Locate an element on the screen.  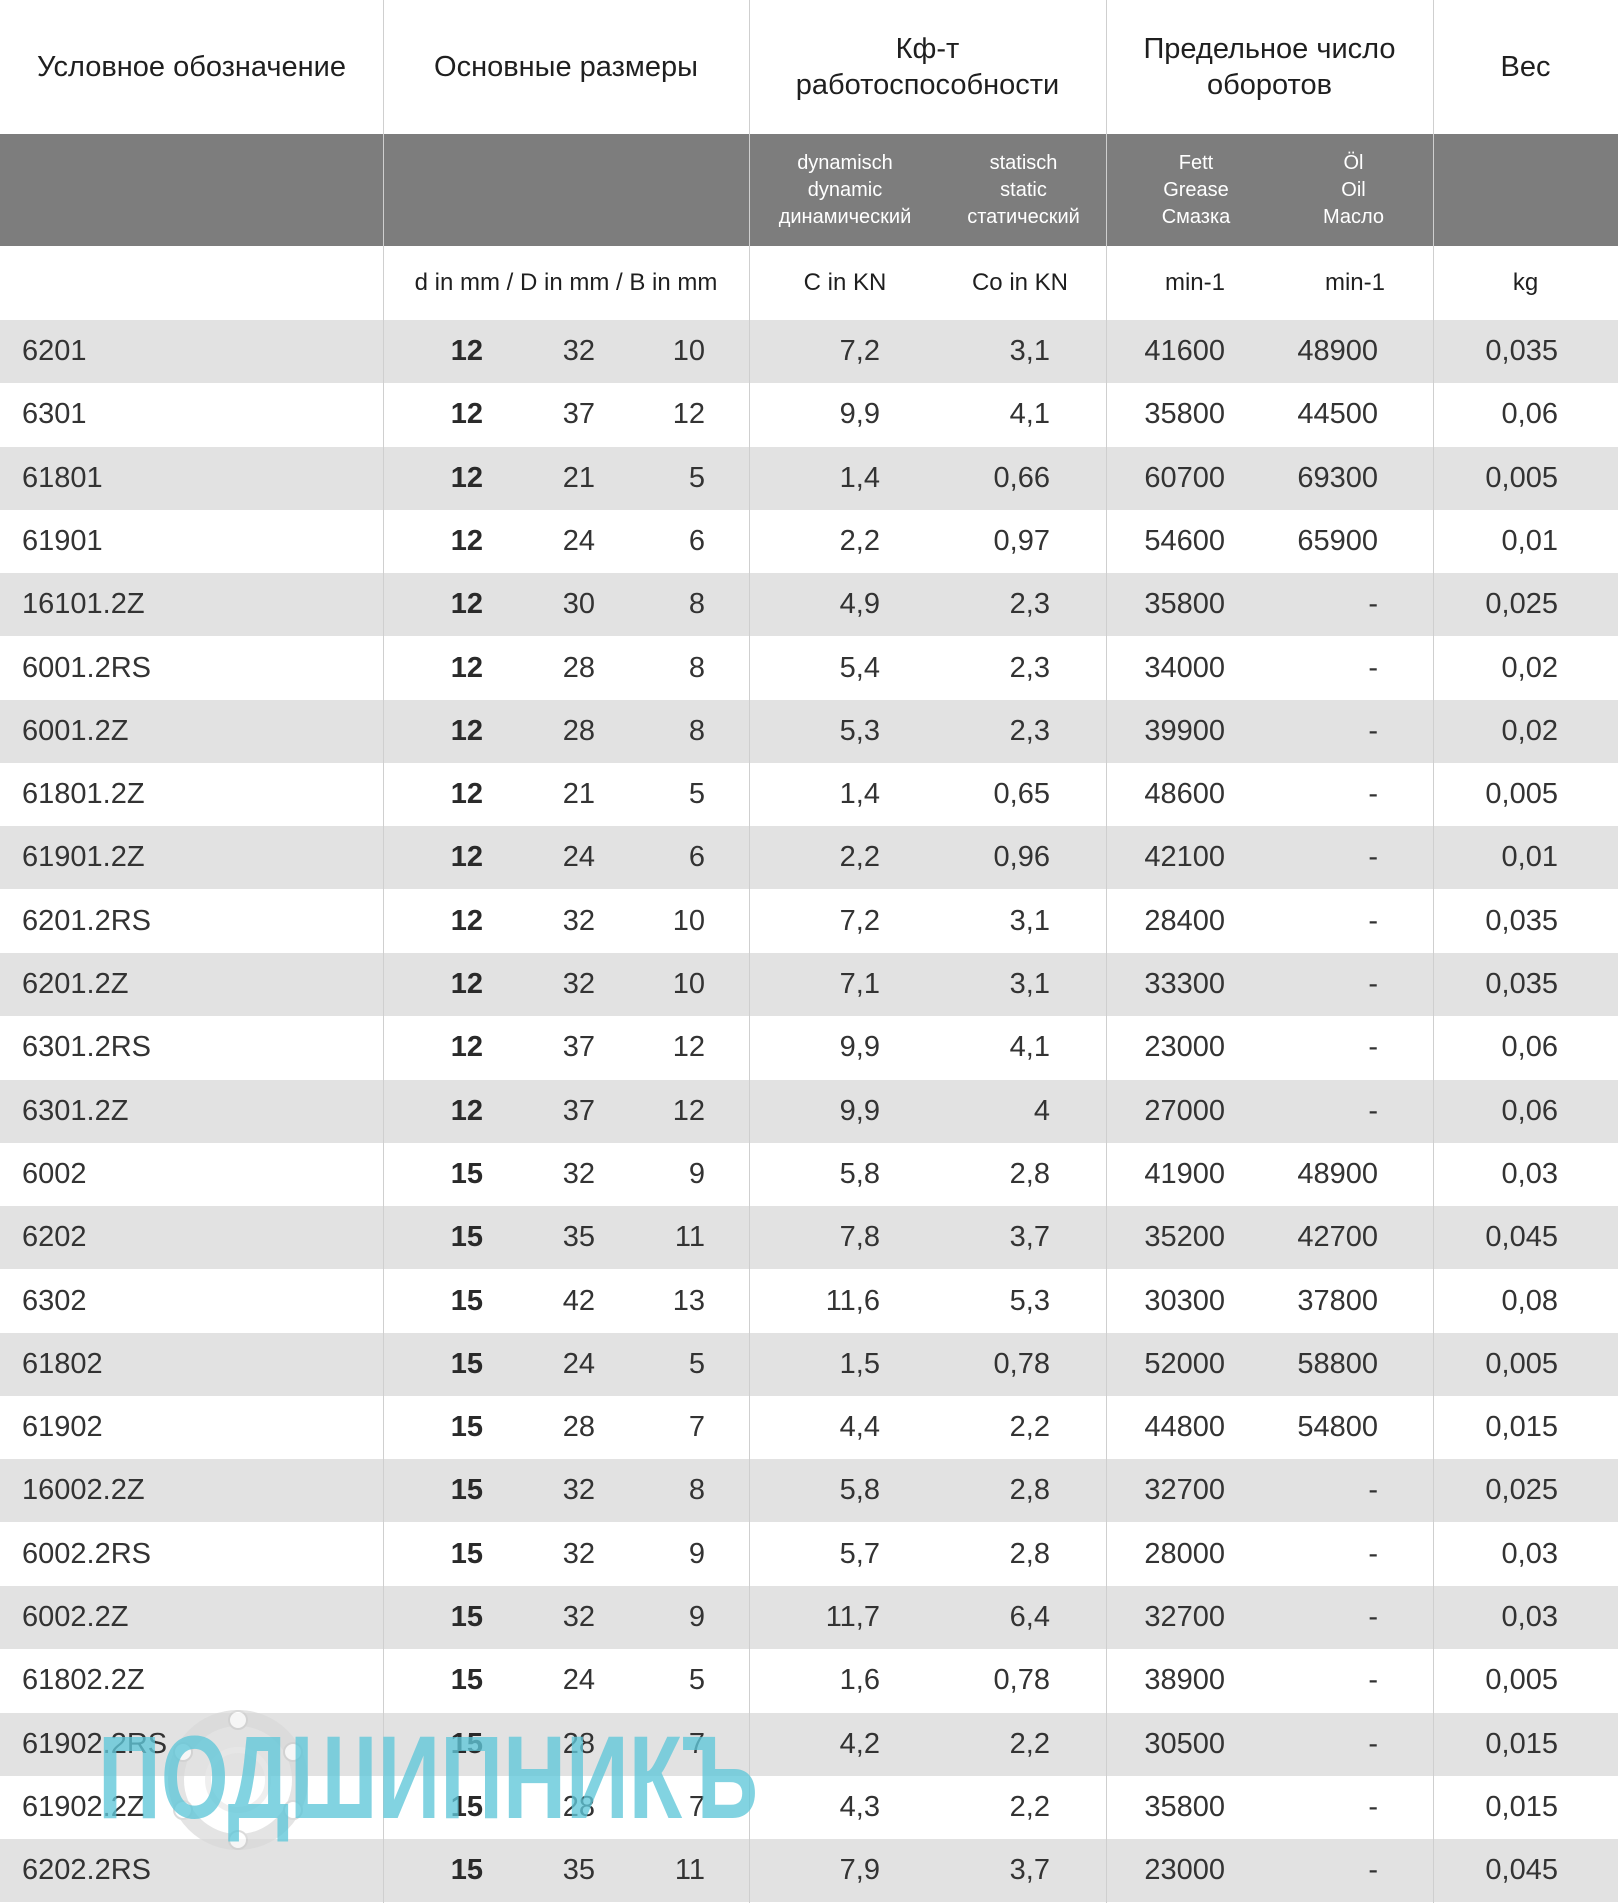
header-capacity: Кф-т работоспособности is located at coordinates (927, 67).